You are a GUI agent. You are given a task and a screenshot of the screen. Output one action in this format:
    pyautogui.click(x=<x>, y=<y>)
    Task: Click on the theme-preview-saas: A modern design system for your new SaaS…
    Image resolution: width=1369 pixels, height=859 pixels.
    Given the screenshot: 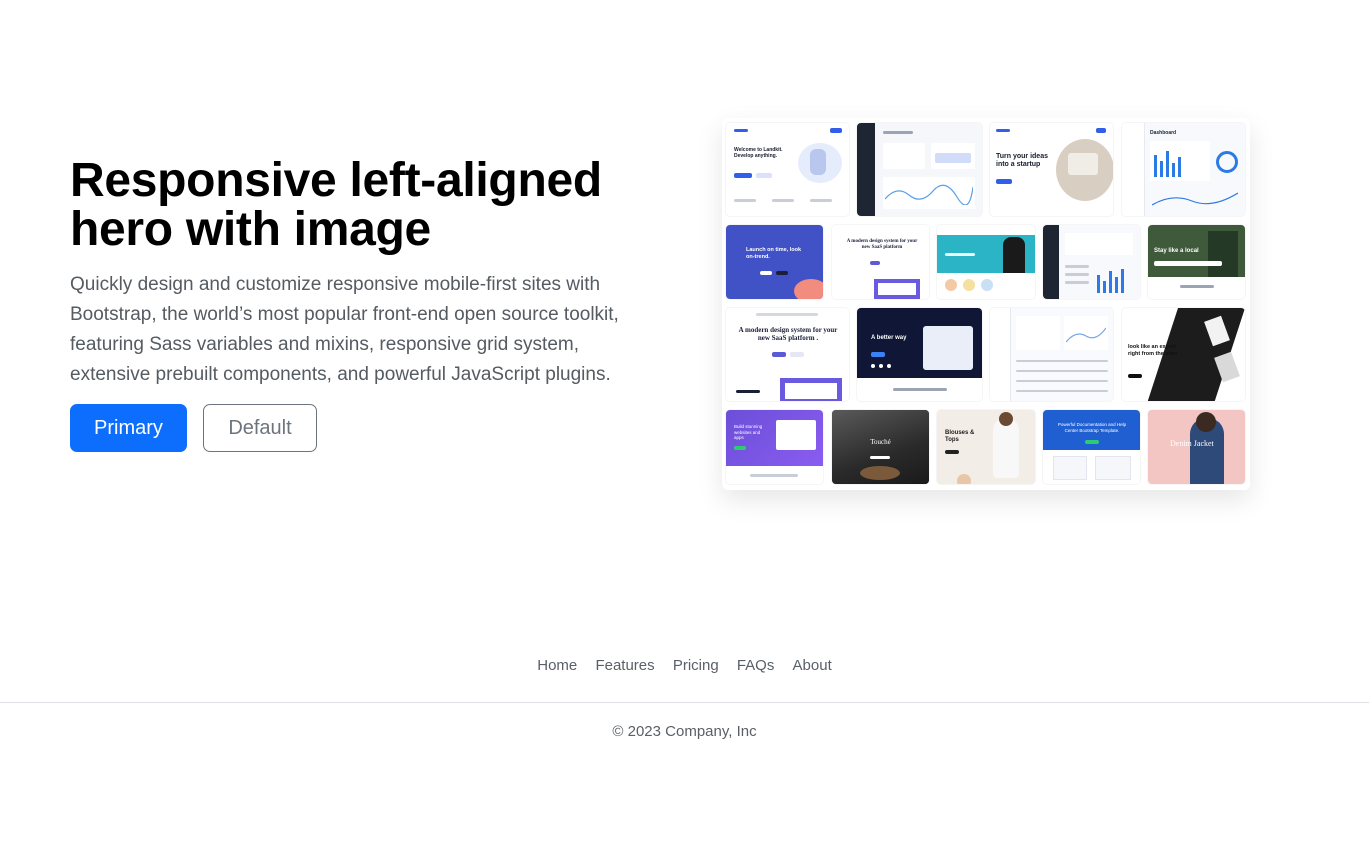 What is the action you would take?
    pyautogui.click(x=787, y=354)
    